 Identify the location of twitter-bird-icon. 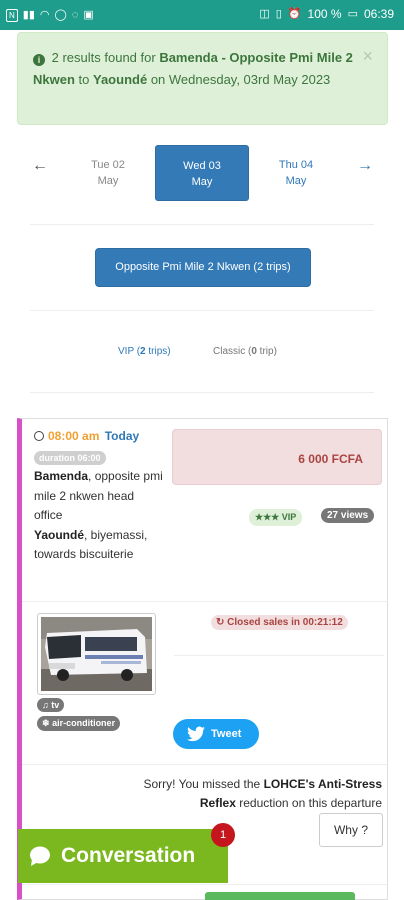
(196, 734).